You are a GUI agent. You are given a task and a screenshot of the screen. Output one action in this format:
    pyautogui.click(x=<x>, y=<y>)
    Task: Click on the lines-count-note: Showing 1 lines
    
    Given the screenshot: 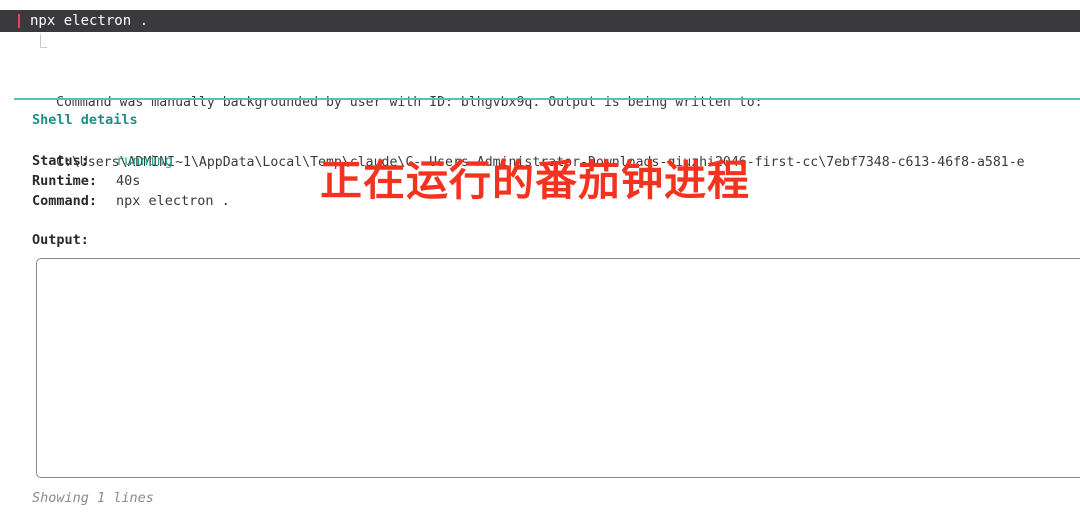 What is the action you would take?
    pyautogui.click(x=93, y=498)
    